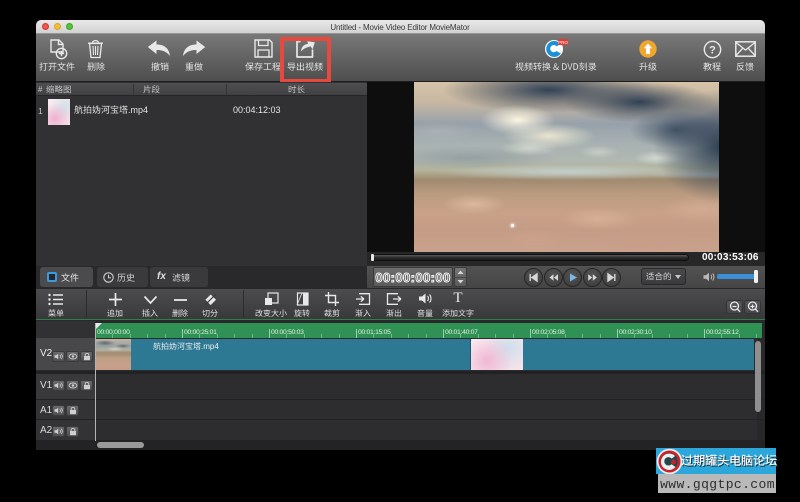 The width and height of the screenshot is (800, 502). What do you see at coordinates (563, 42) in the screenshot?
I see `svg-text: PRO` at bounding box center [563, 42].